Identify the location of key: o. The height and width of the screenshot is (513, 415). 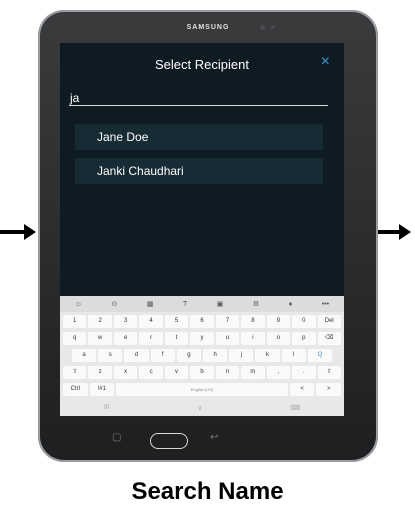
(278, 338).